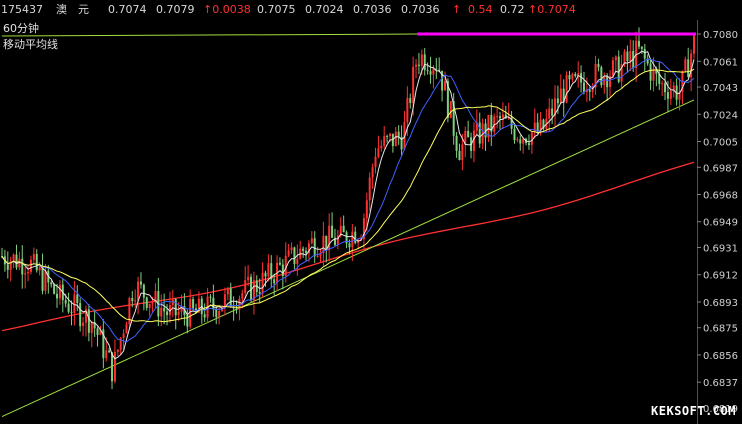 This screenshot has width=742, height=424. Describe the element at coordinates (420, 9) in the screenshot. I see `quote-value-6: 0.7036` at that location.